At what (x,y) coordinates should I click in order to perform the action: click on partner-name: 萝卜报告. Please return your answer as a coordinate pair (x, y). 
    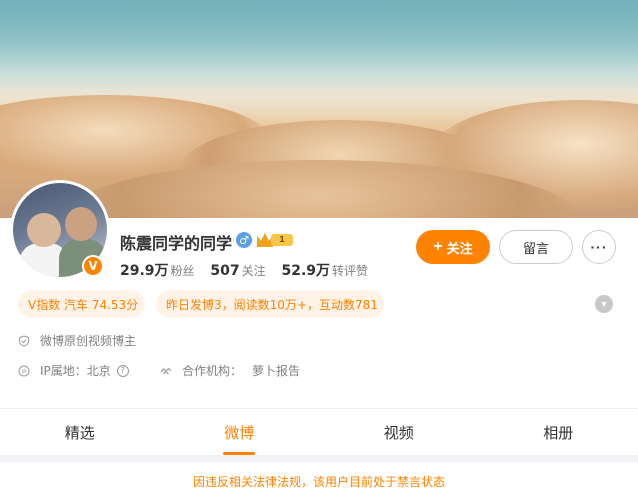
    Looking at the image, I should click on (276, 370).